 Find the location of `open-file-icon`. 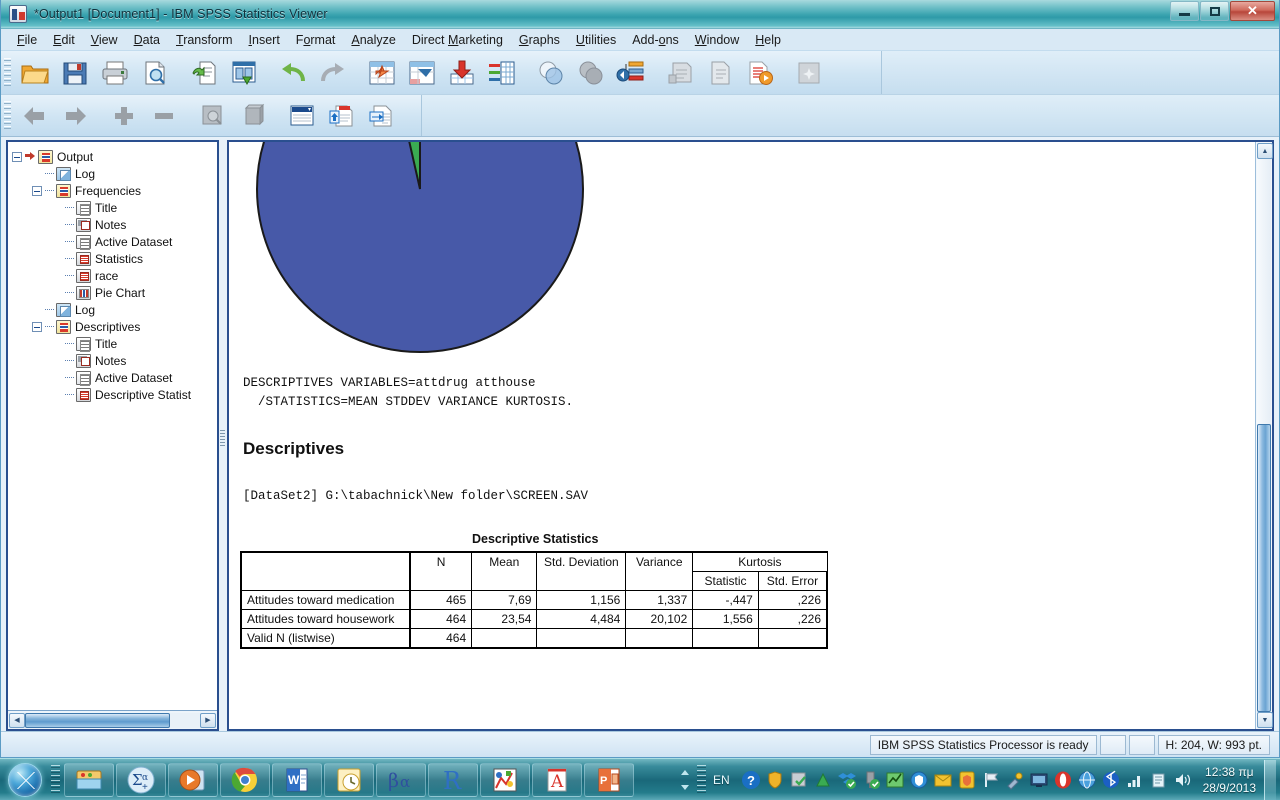

open-file-icon is located at coordinates (35, 73).